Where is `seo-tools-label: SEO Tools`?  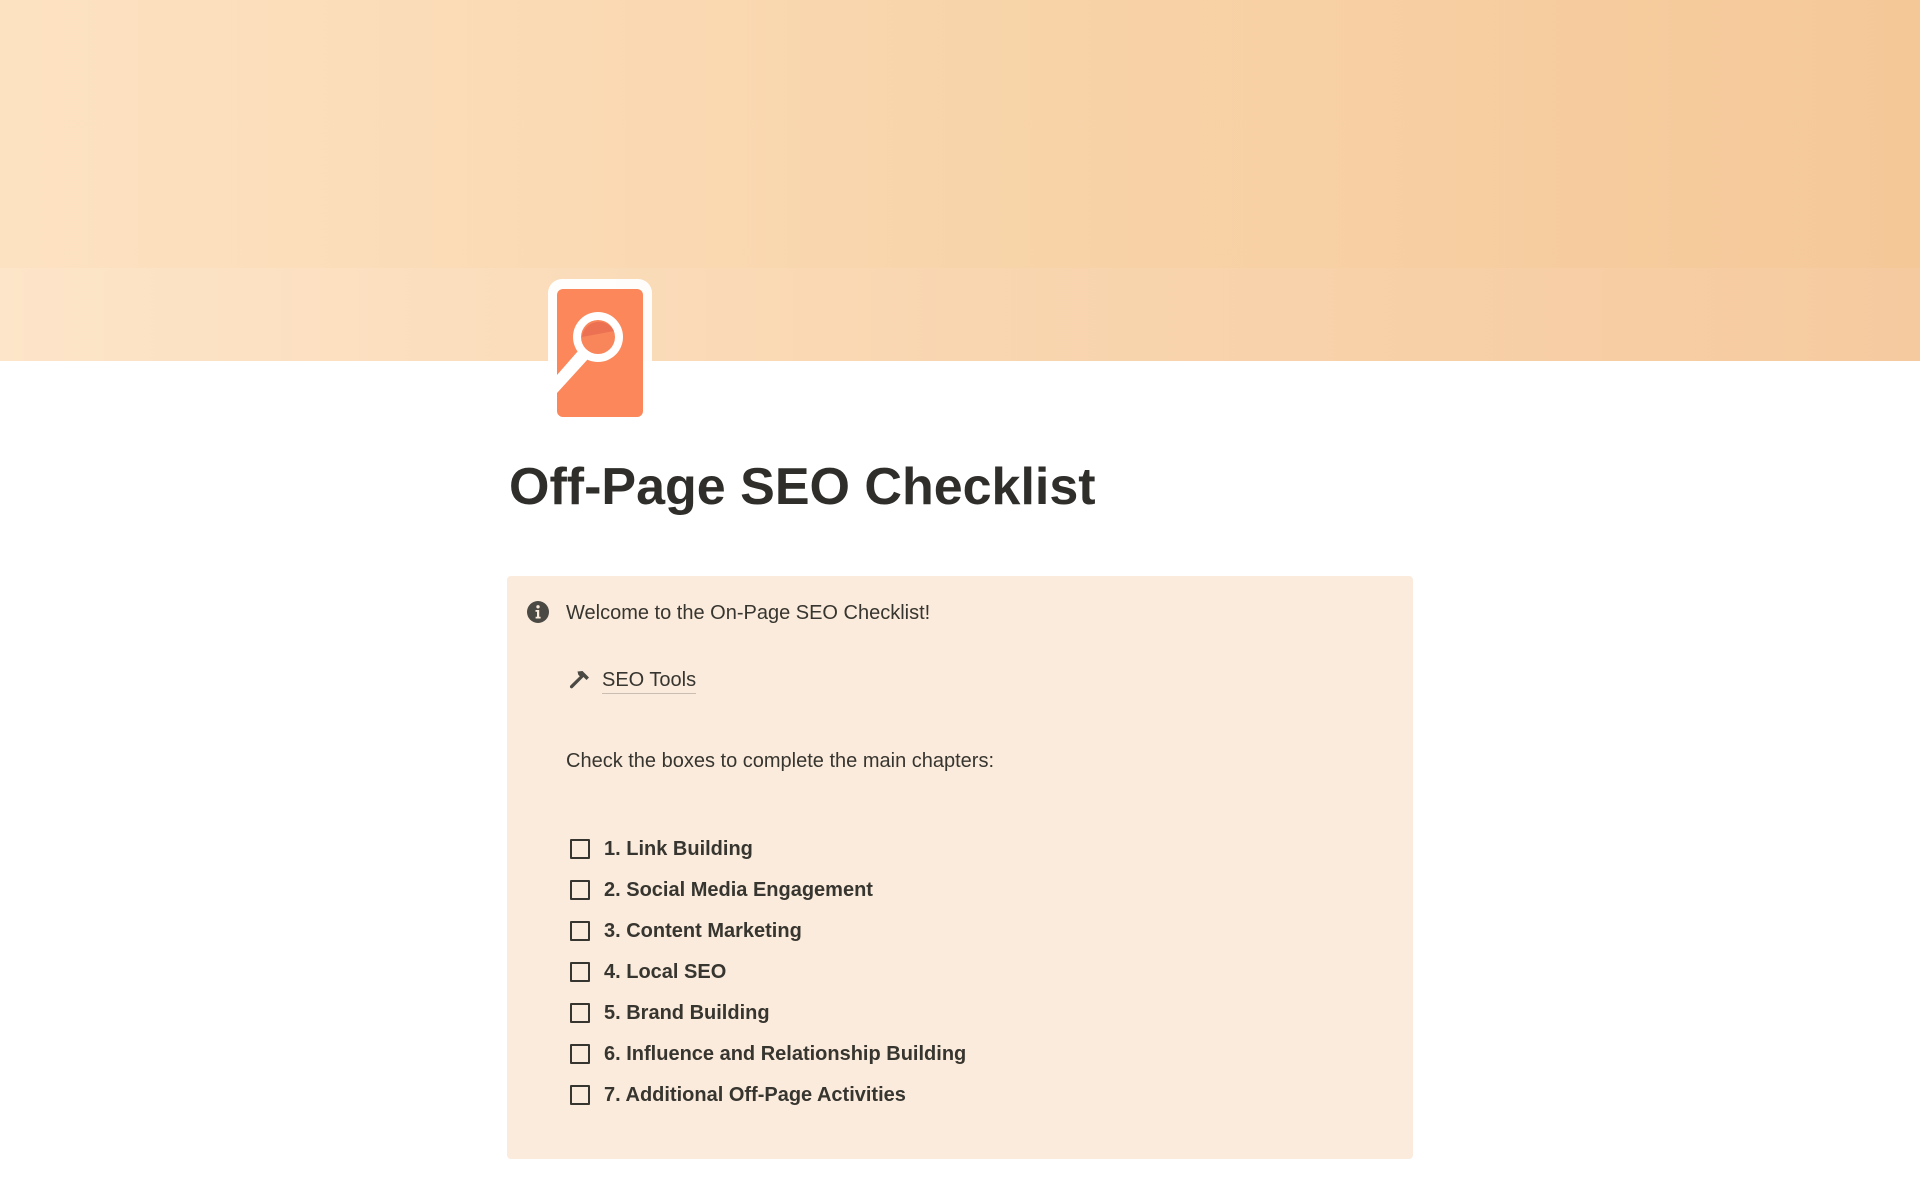 seo-tools-label: SEO Tools is located at coordinates (649, 680).